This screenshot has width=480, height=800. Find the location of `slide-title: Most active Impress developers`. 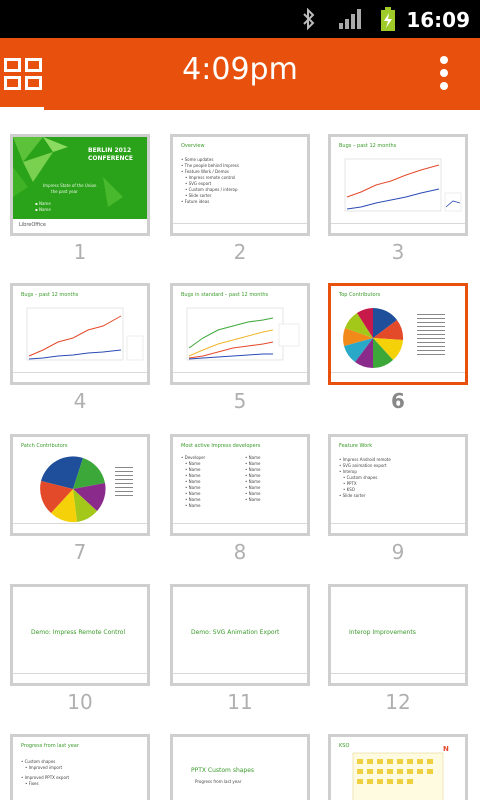

slide-title: Most active Impress developers is located at coordinates (221, 446).